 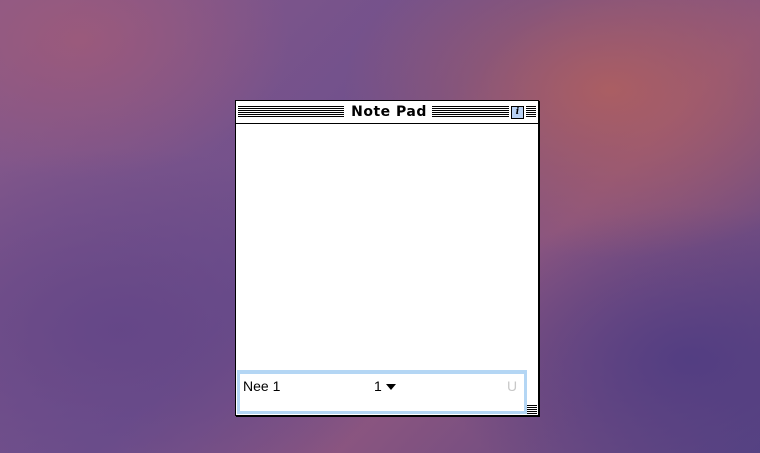 I want to click on page-number: 1, so click(x=378, y=386).